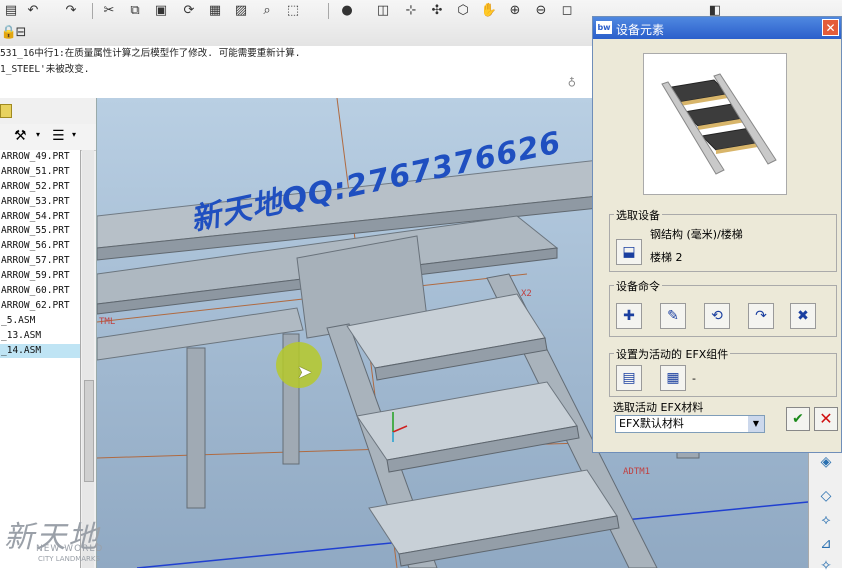 Image resolution: width=842 pixels, height=575 pixels. What do you see at coordinates (40, 321) in the screenshot?
I see `tree-item: _5.ASM` at bounding box center [40, 321].